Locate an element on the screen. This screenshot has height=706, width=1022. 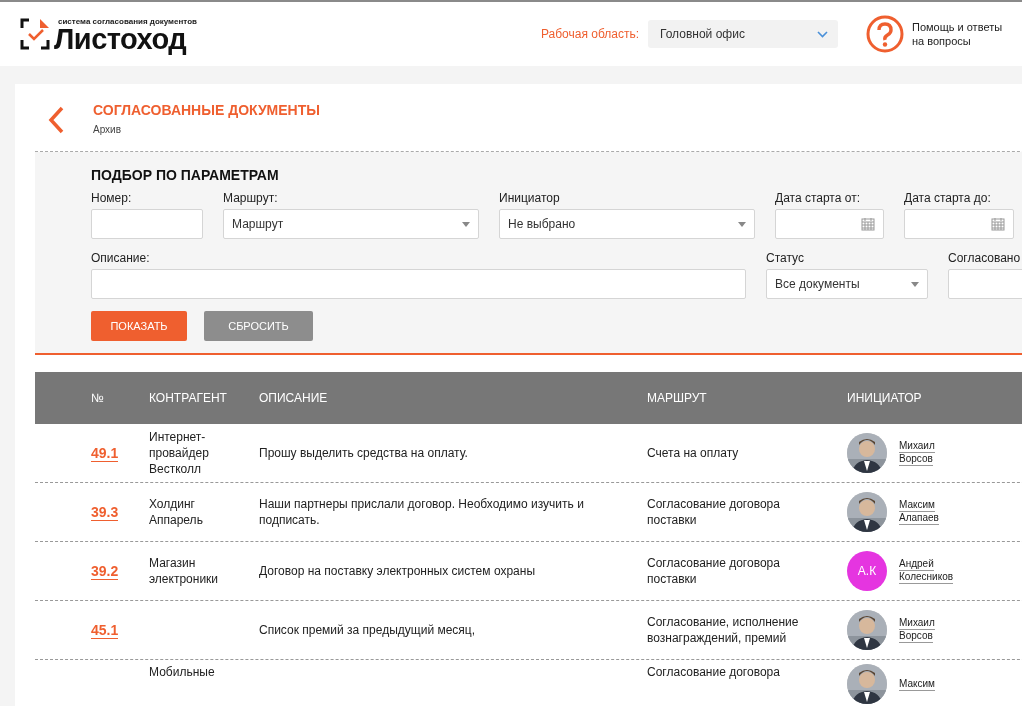
logo-tagline: система согласования документов is located at coordinates (127, 21).